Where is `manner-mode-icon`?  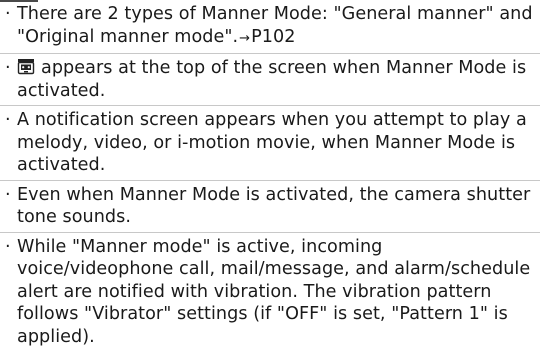 manner-mode-icon is located at coordinates (26, 67).